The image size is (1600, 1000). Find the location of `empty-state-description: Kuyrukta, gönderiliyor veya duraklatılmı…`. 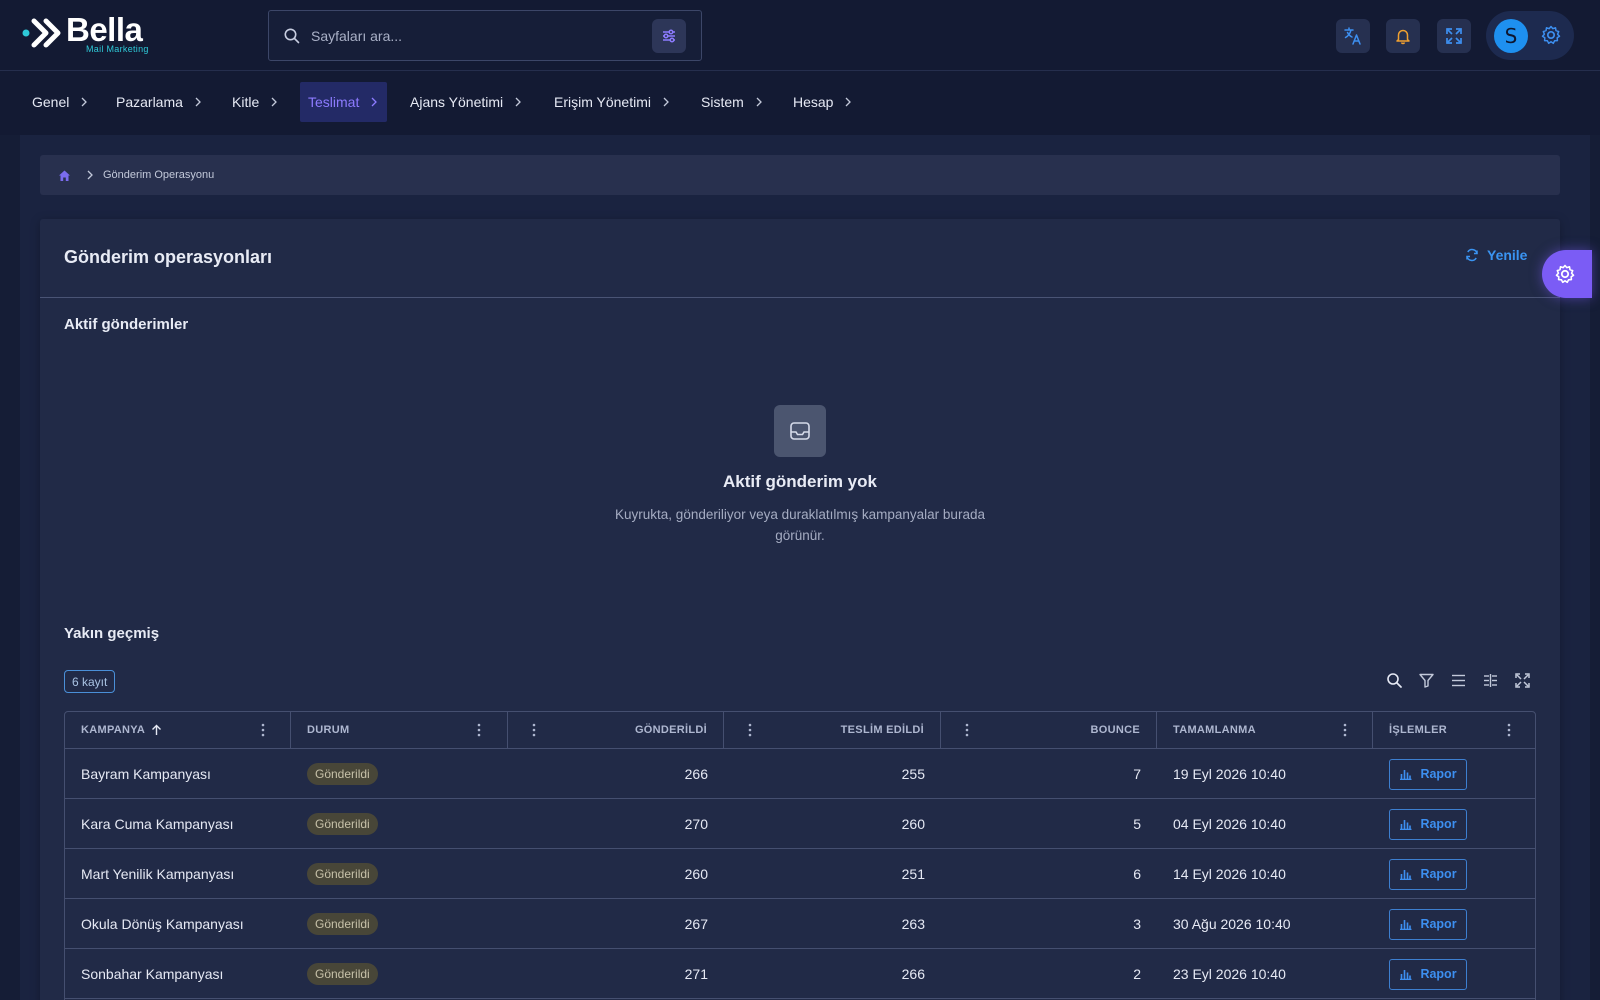

empty-state-description: Kuyrukta, gönderiliyor veya duraklatılmı… is located at coordinates (800, 525).